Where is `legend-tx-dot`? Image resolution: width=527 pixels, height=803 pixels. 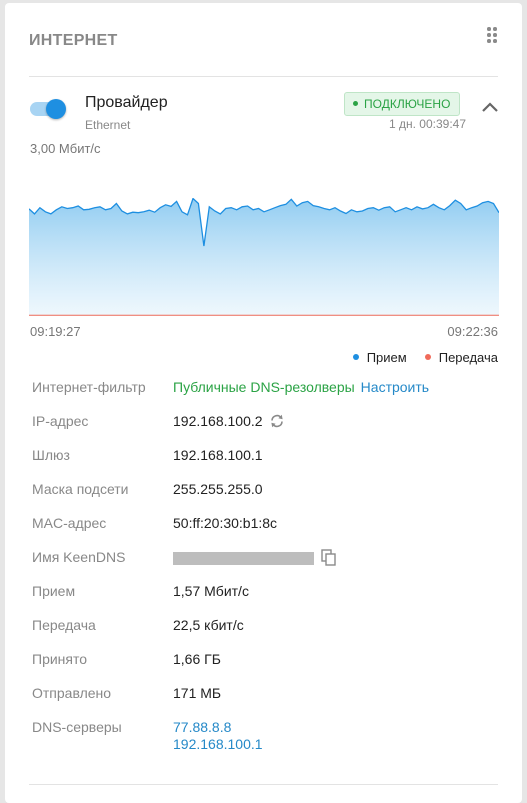 legend-tx-dot is located at coordinates (427, 357).